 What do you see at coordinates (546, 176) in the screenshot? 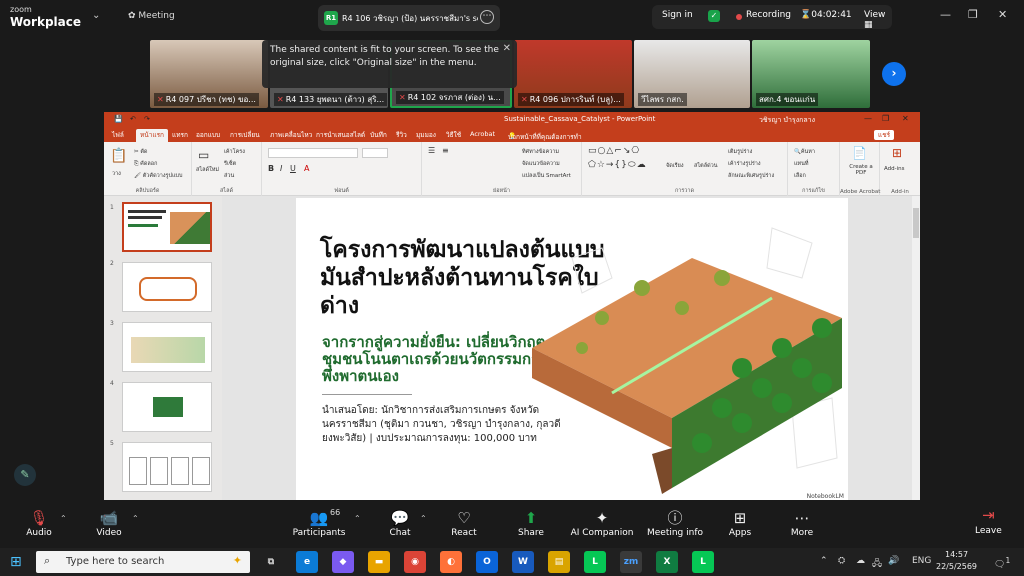
I see `smartart-button: แปลงเป็น SmartArt` at bounding box center [546, 176].